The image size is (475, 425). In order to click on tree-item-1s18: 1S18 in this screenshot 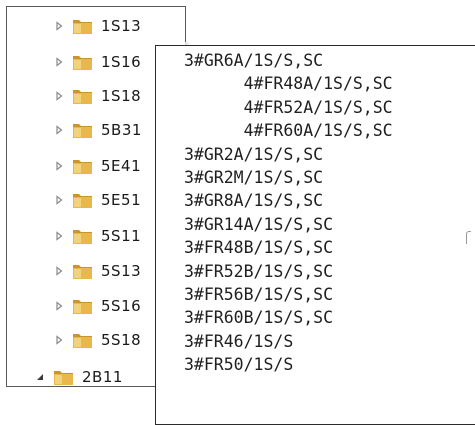, I will do `click(97, 96)`.